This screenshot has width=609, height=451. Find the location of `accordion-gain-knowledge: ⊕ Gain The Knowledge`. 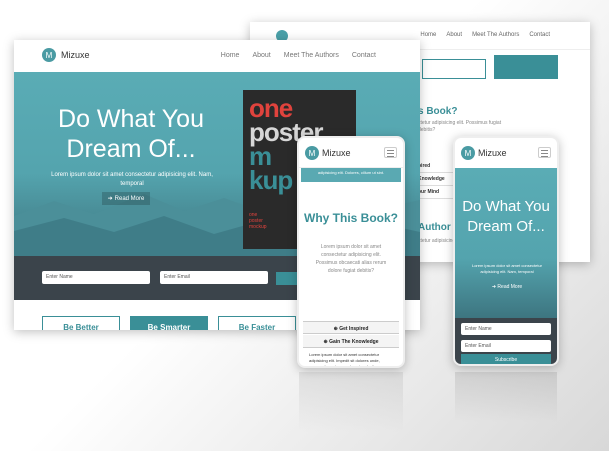

accordion-gain-knowledge: ⊕ Gain The Knowledge is located at coordinates (351, 341).